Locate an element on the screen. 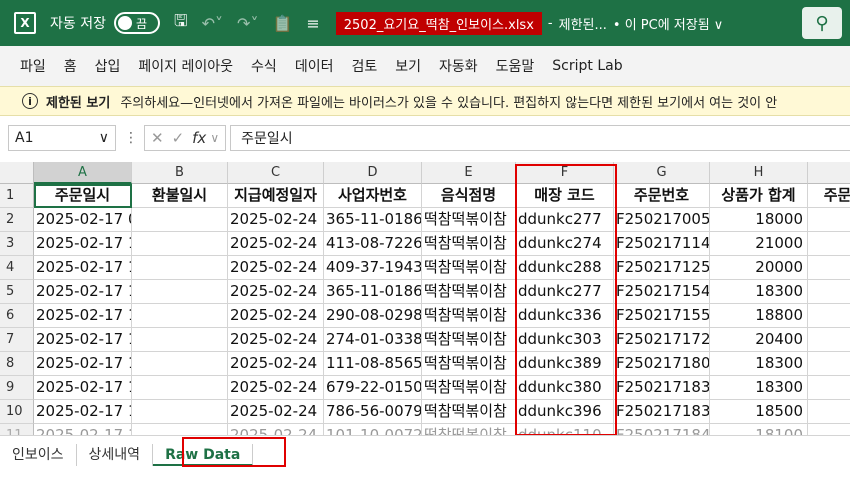 The width and height of the screenshot is (850, 489). insert-function-icon: fx is located at coordinates (199, 138).